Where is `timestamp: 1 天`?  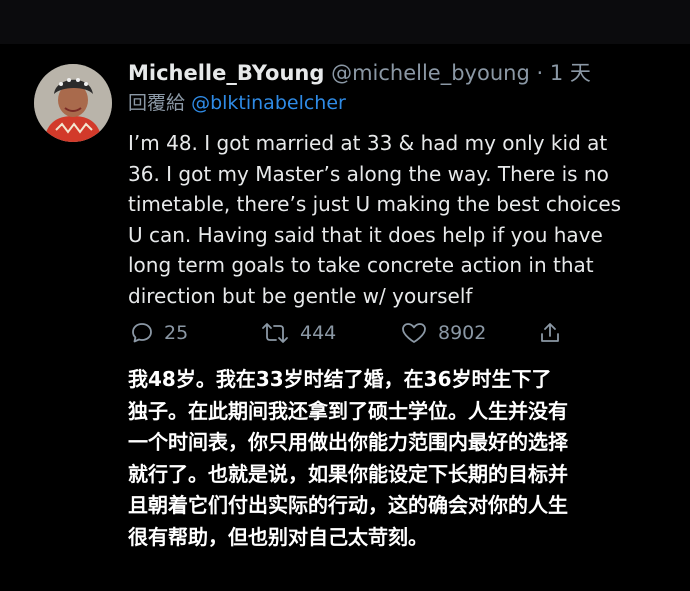
timestamp: 1 天 is located at coordinates (570, 73).